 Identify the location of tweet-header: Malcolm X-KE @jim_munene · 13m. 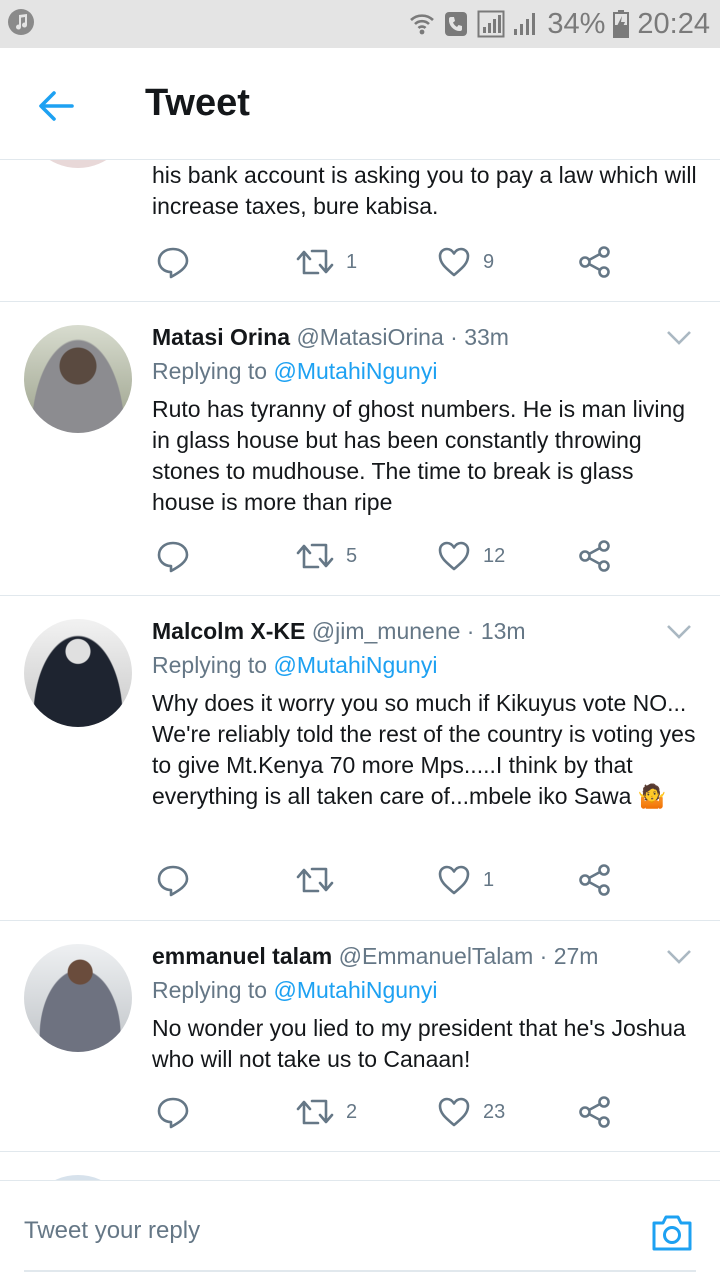
(339, 631).